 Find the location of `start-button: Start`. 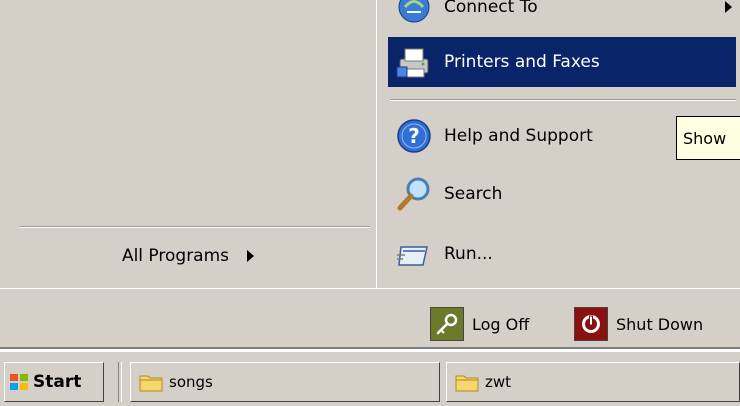

start-button: Start is located at coordinates (54, 382).